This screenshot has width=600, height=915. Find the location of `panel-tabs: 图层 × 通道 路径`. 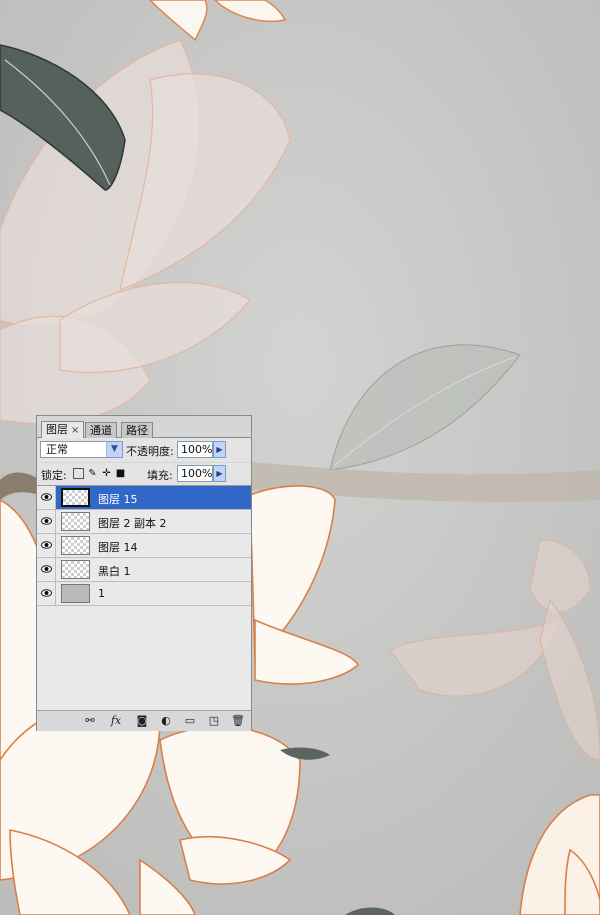

panel-tabs: 图层 × 通道 路径 is located at coordinates (144, 429).